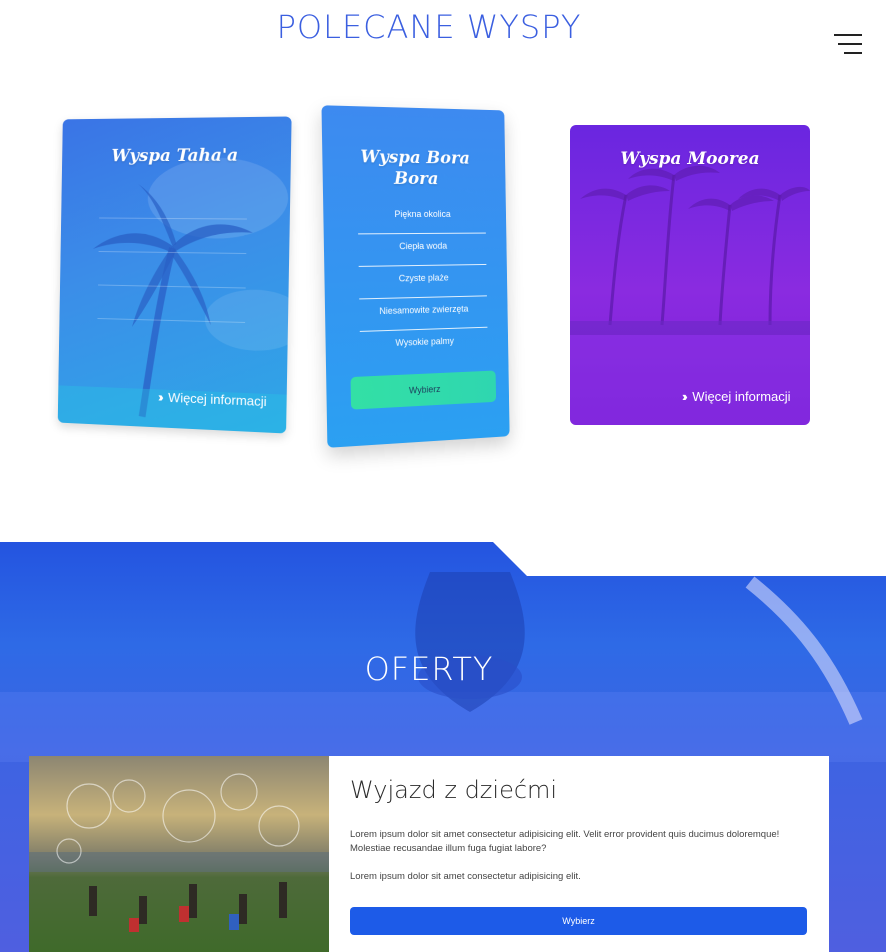 The width and height of the screenshot is (886, 952). Describe the element at coordinates (415, 168) in the screenshot. I see `island-title: Wyspa Bora Bora` at that location.